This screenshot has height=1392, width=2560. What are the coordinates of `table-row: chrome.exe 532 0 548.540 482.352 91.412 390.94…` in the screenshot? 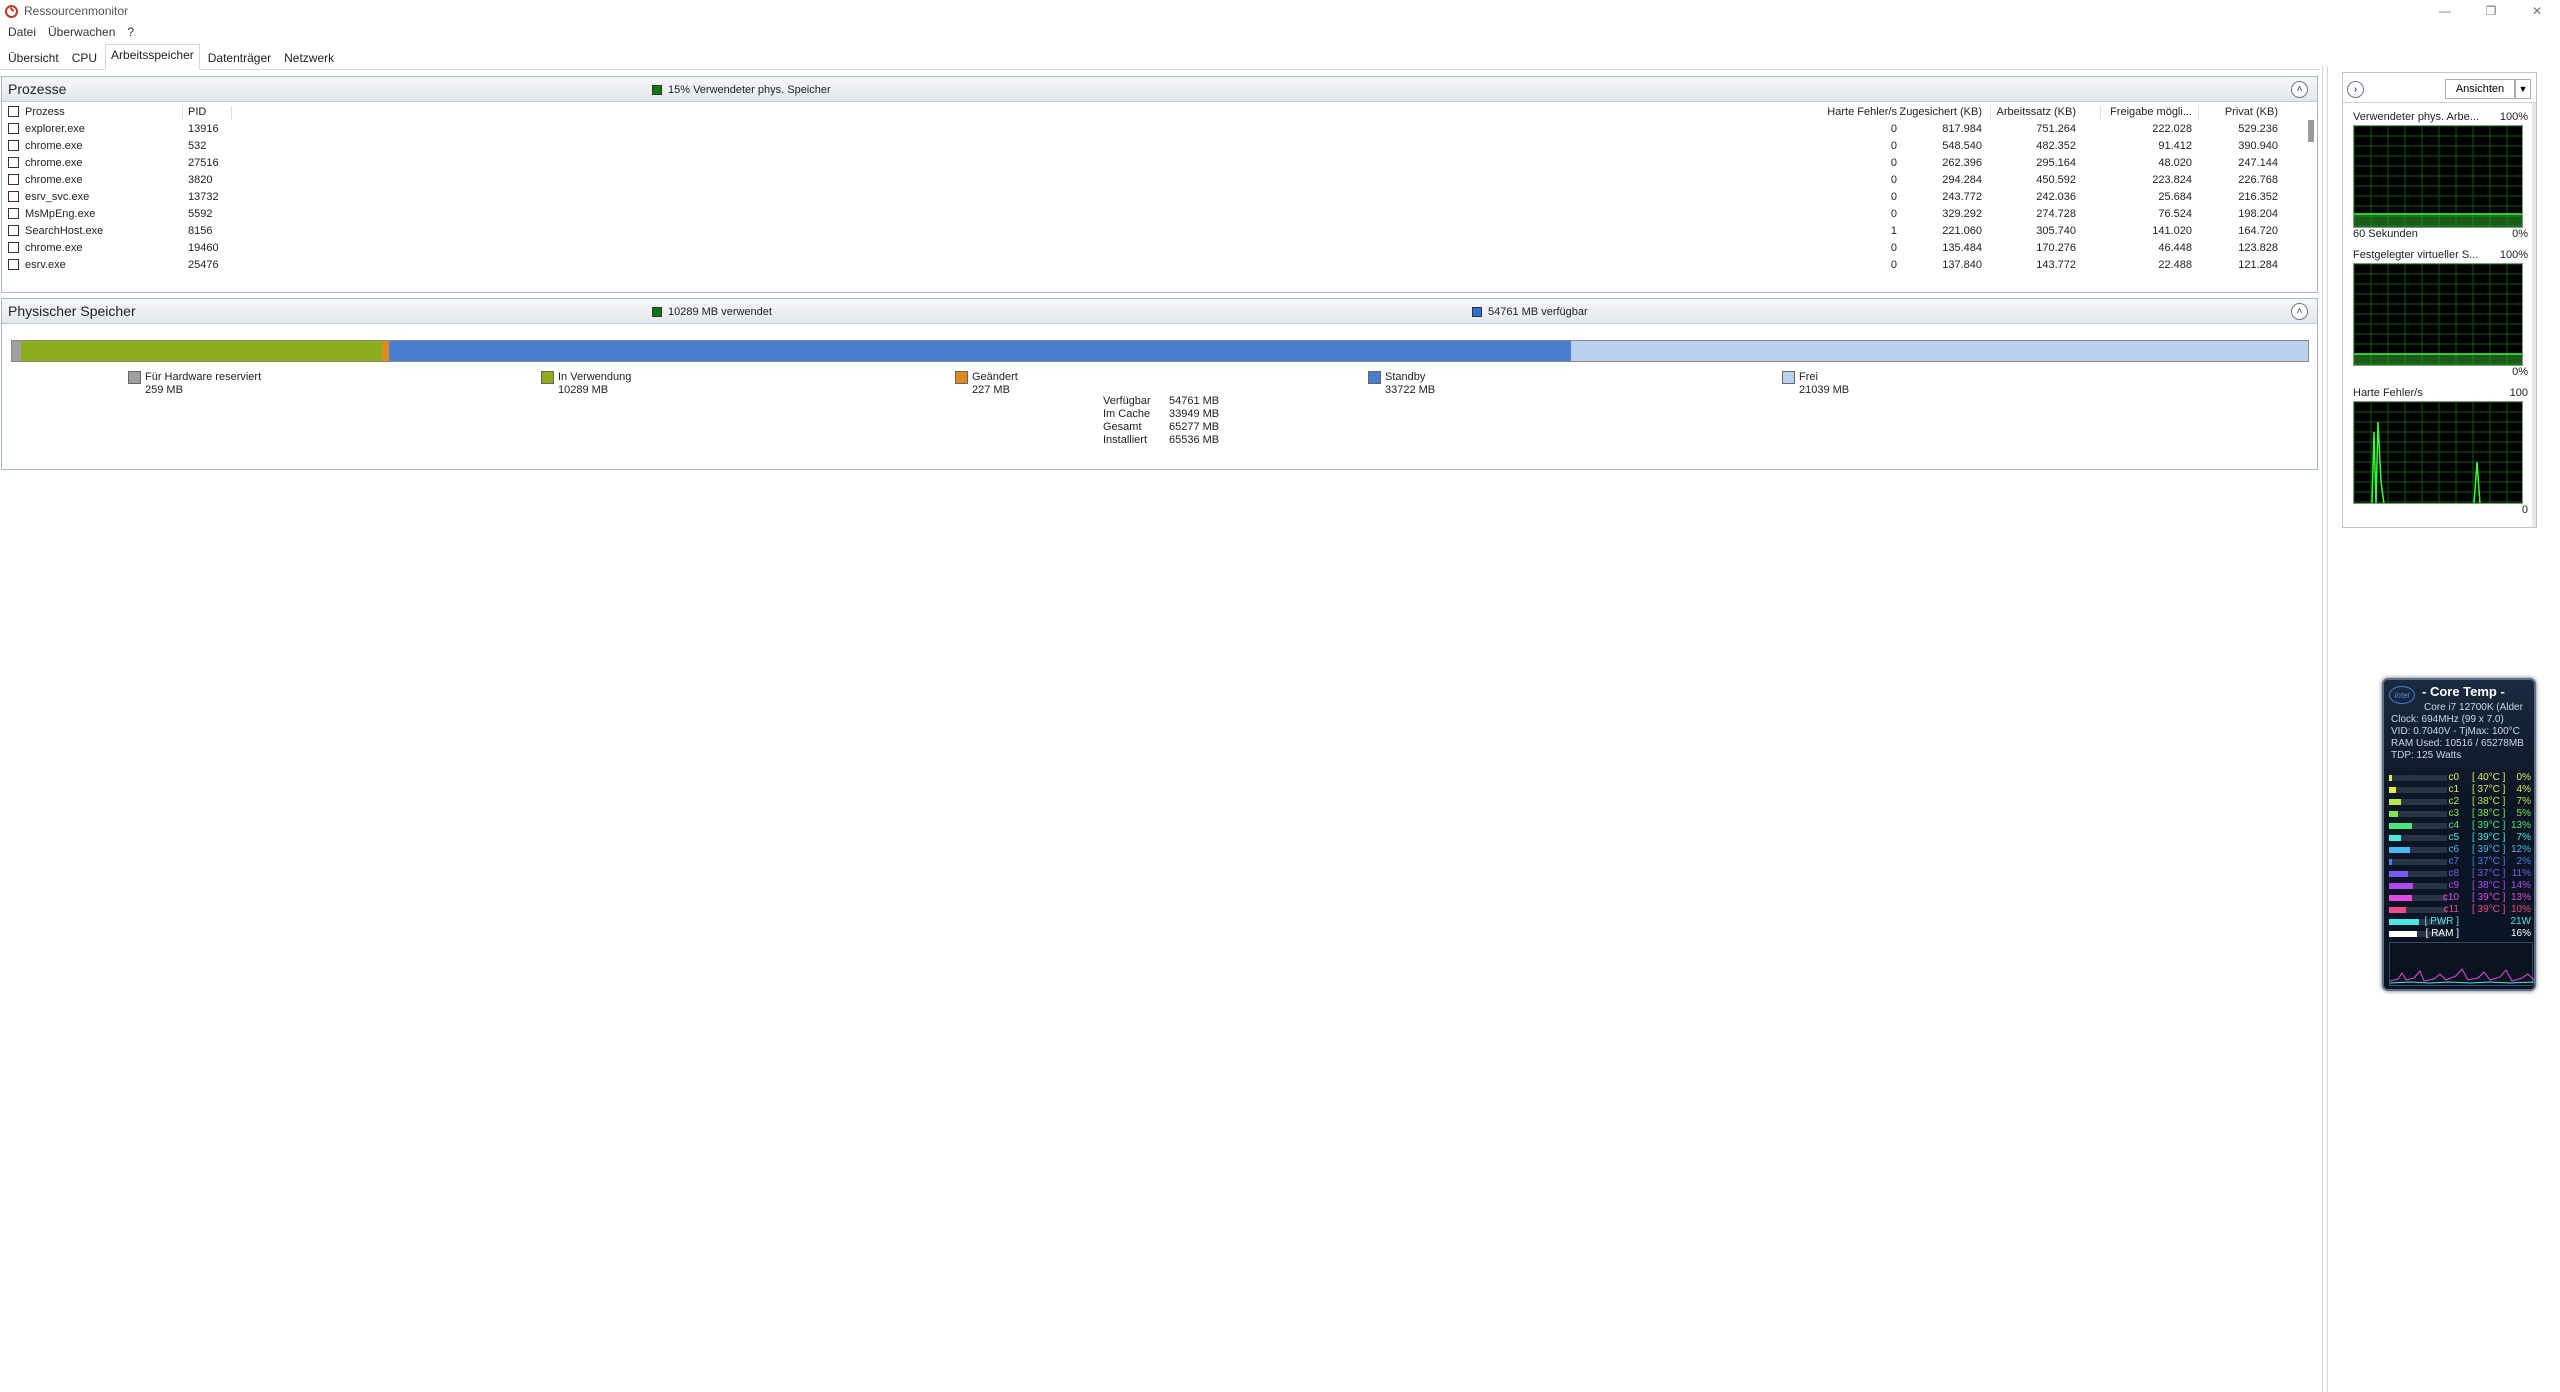 It's located at (1152, 146).